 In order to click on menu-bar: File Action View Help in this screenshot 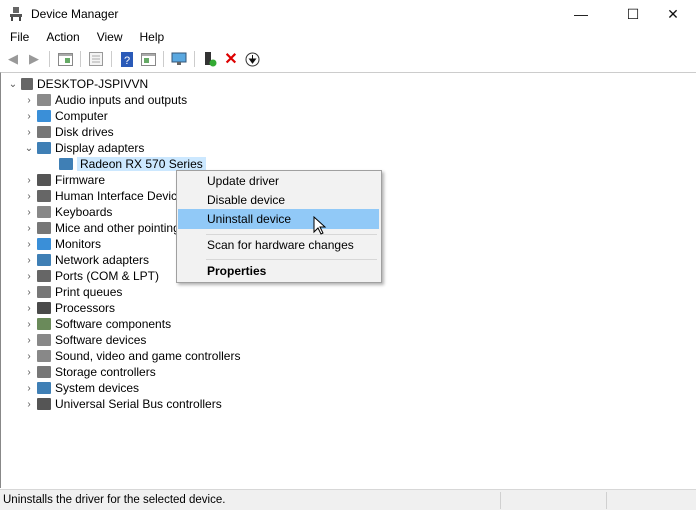, I will do `click(348, 37)`.